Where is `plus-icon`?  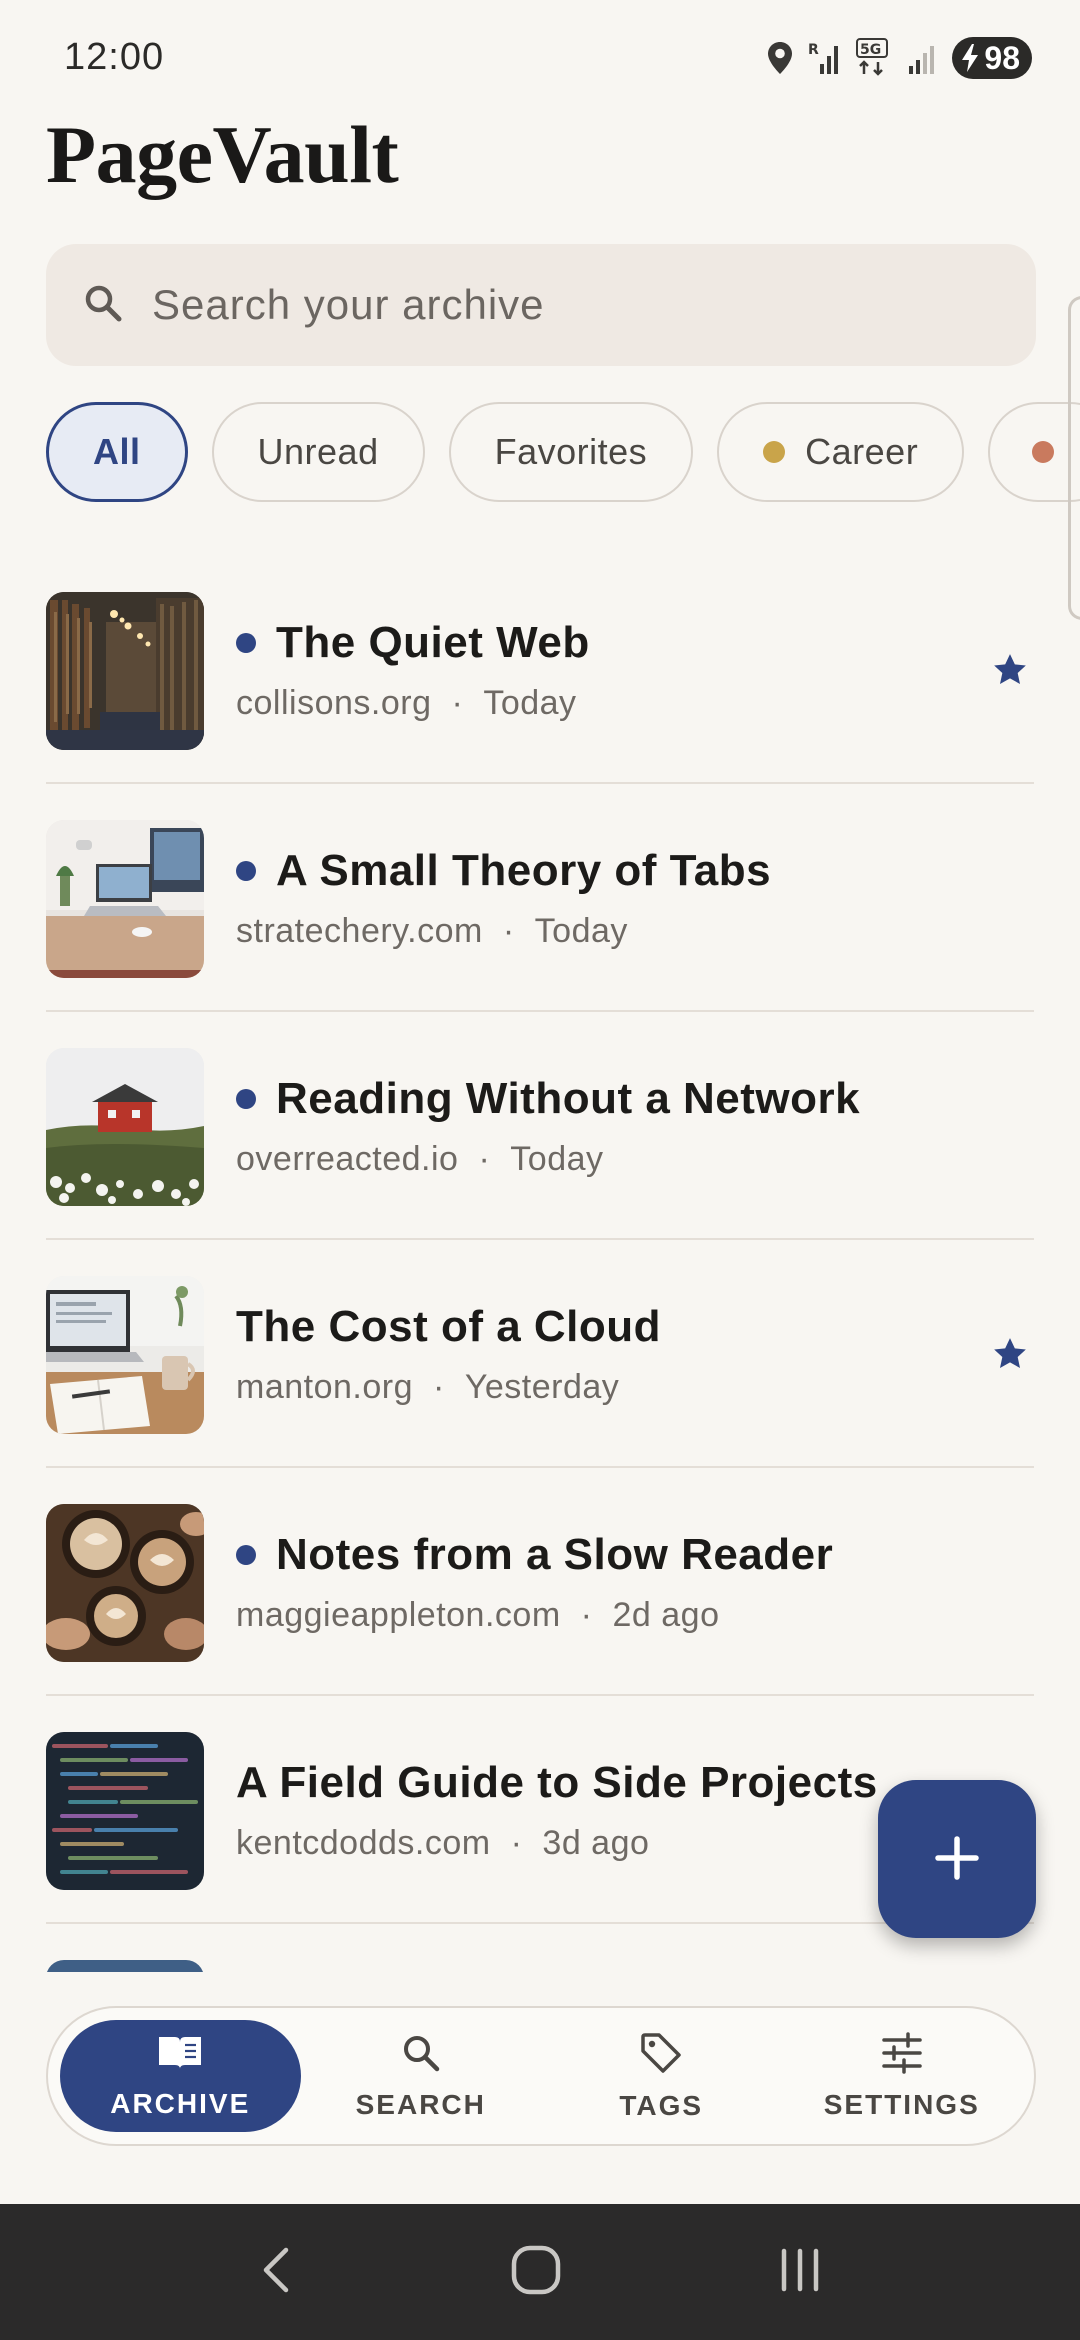
plus-icon is located at coordinates (957, 1859).